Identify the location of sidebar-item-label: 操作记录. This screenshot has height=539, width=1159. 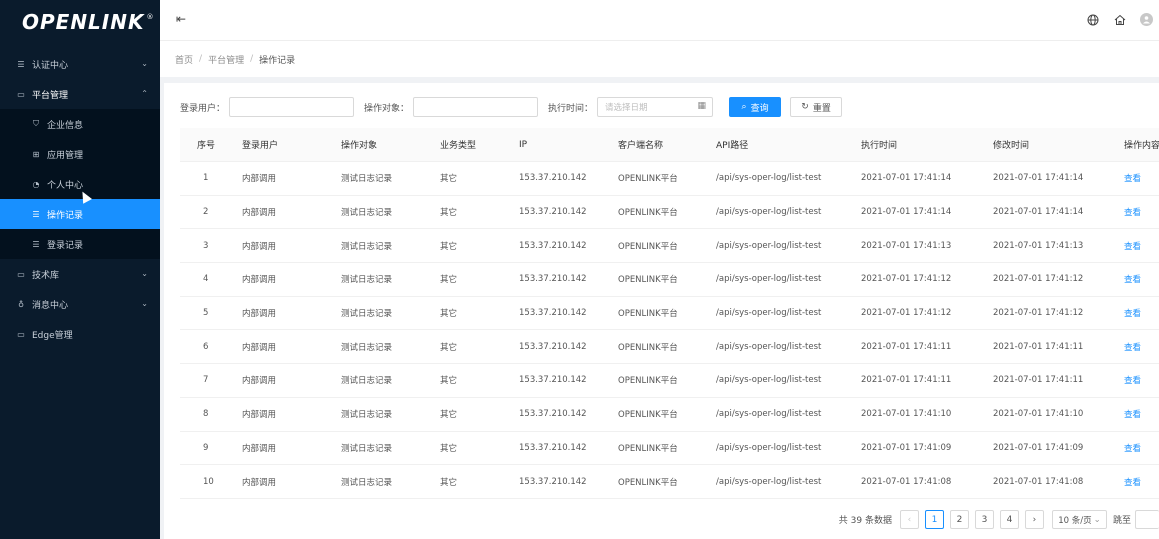
(65, 215).